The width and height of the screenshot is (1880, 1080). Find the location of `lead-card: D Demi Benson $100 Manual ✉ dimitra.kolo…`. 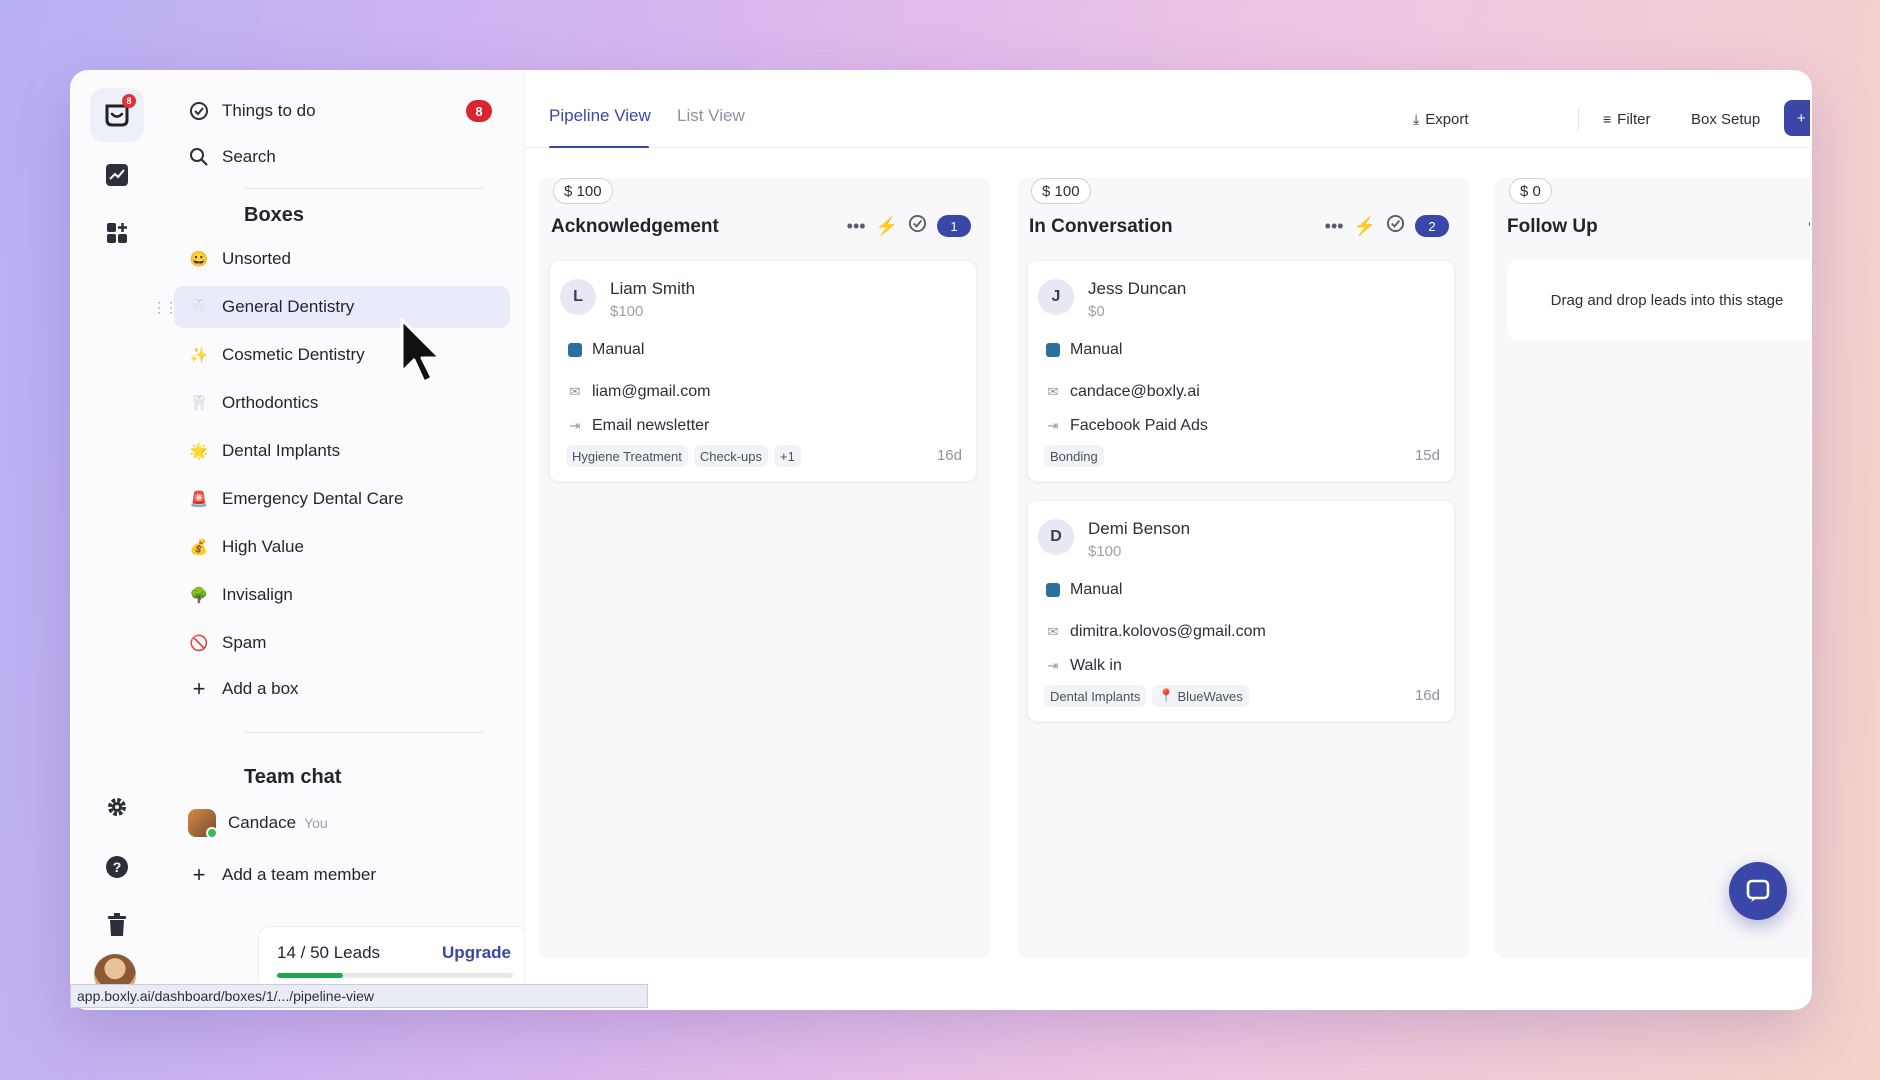

lead-card: D Demi Benson $100 Manual ✉ dimitra.kolo… is located at coordinates (1241, 611).